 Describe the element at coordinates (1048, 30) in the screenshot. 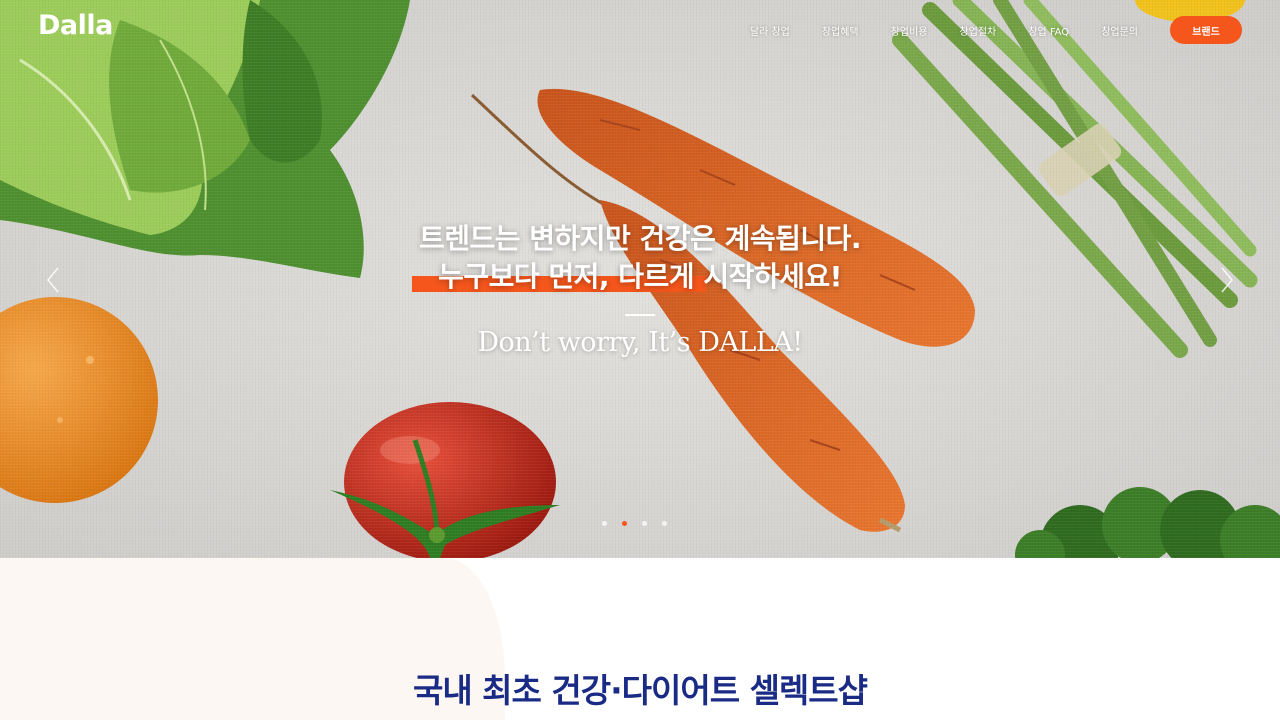

I see `nav-item-faq: 창업 FAQ` at that location.